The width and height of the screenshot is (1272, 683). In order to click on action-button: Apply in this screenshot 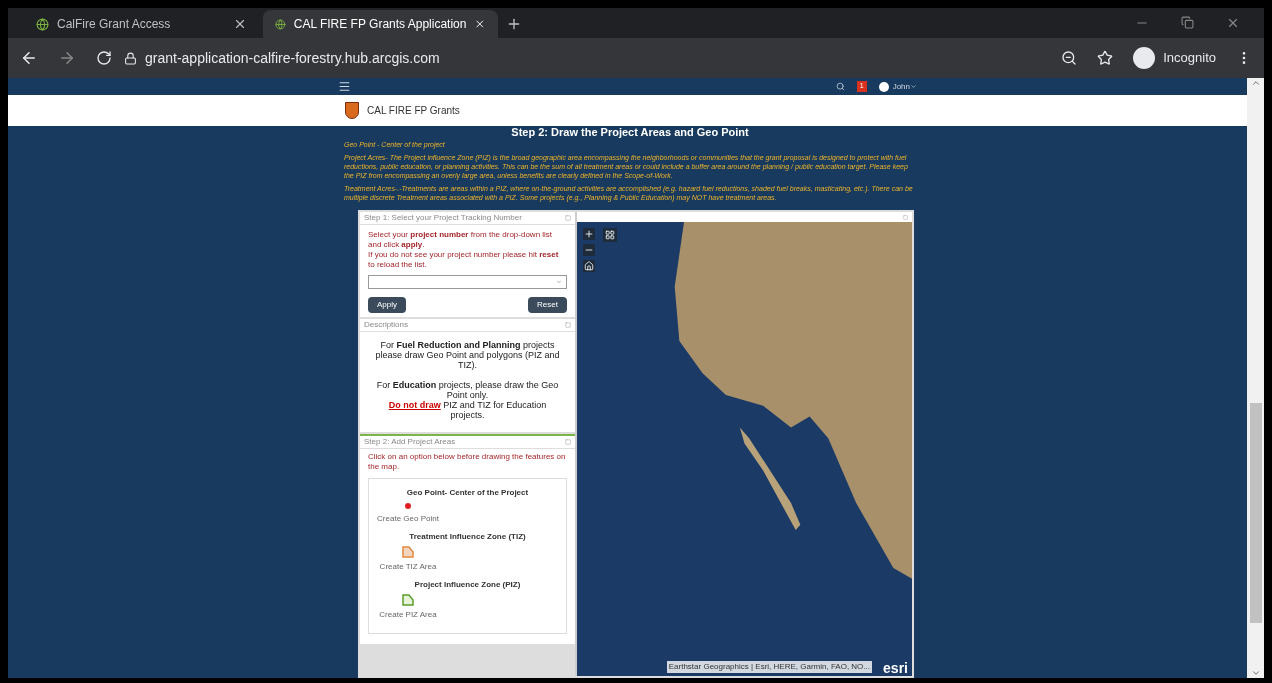, I will do `click(387, 305)`.